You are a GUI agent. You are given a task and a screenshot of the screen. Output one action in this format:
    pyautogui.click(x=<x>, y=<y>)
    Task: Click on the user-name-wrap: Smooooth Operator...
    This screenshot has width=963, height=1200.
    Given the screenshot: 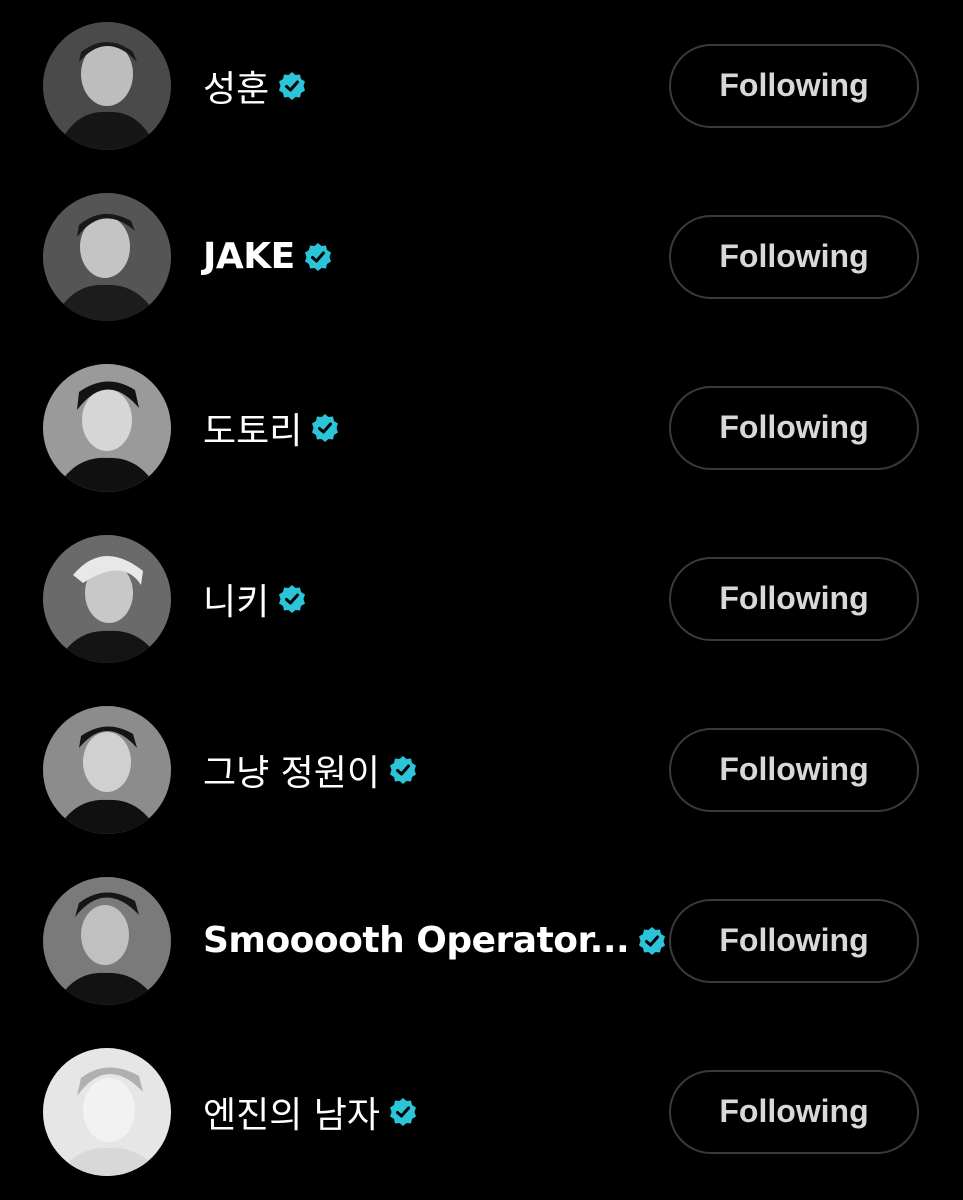 What is the action you would take?
    pyautogui.click(x=435, y=940)
    